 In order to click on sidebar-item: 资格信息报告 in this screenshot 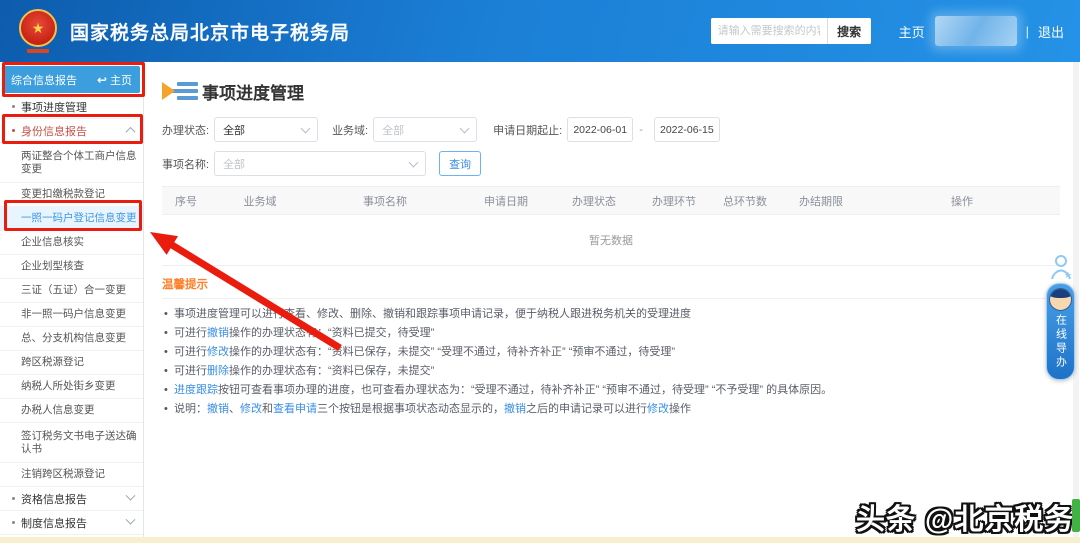, I will do `click(71, 499)`.